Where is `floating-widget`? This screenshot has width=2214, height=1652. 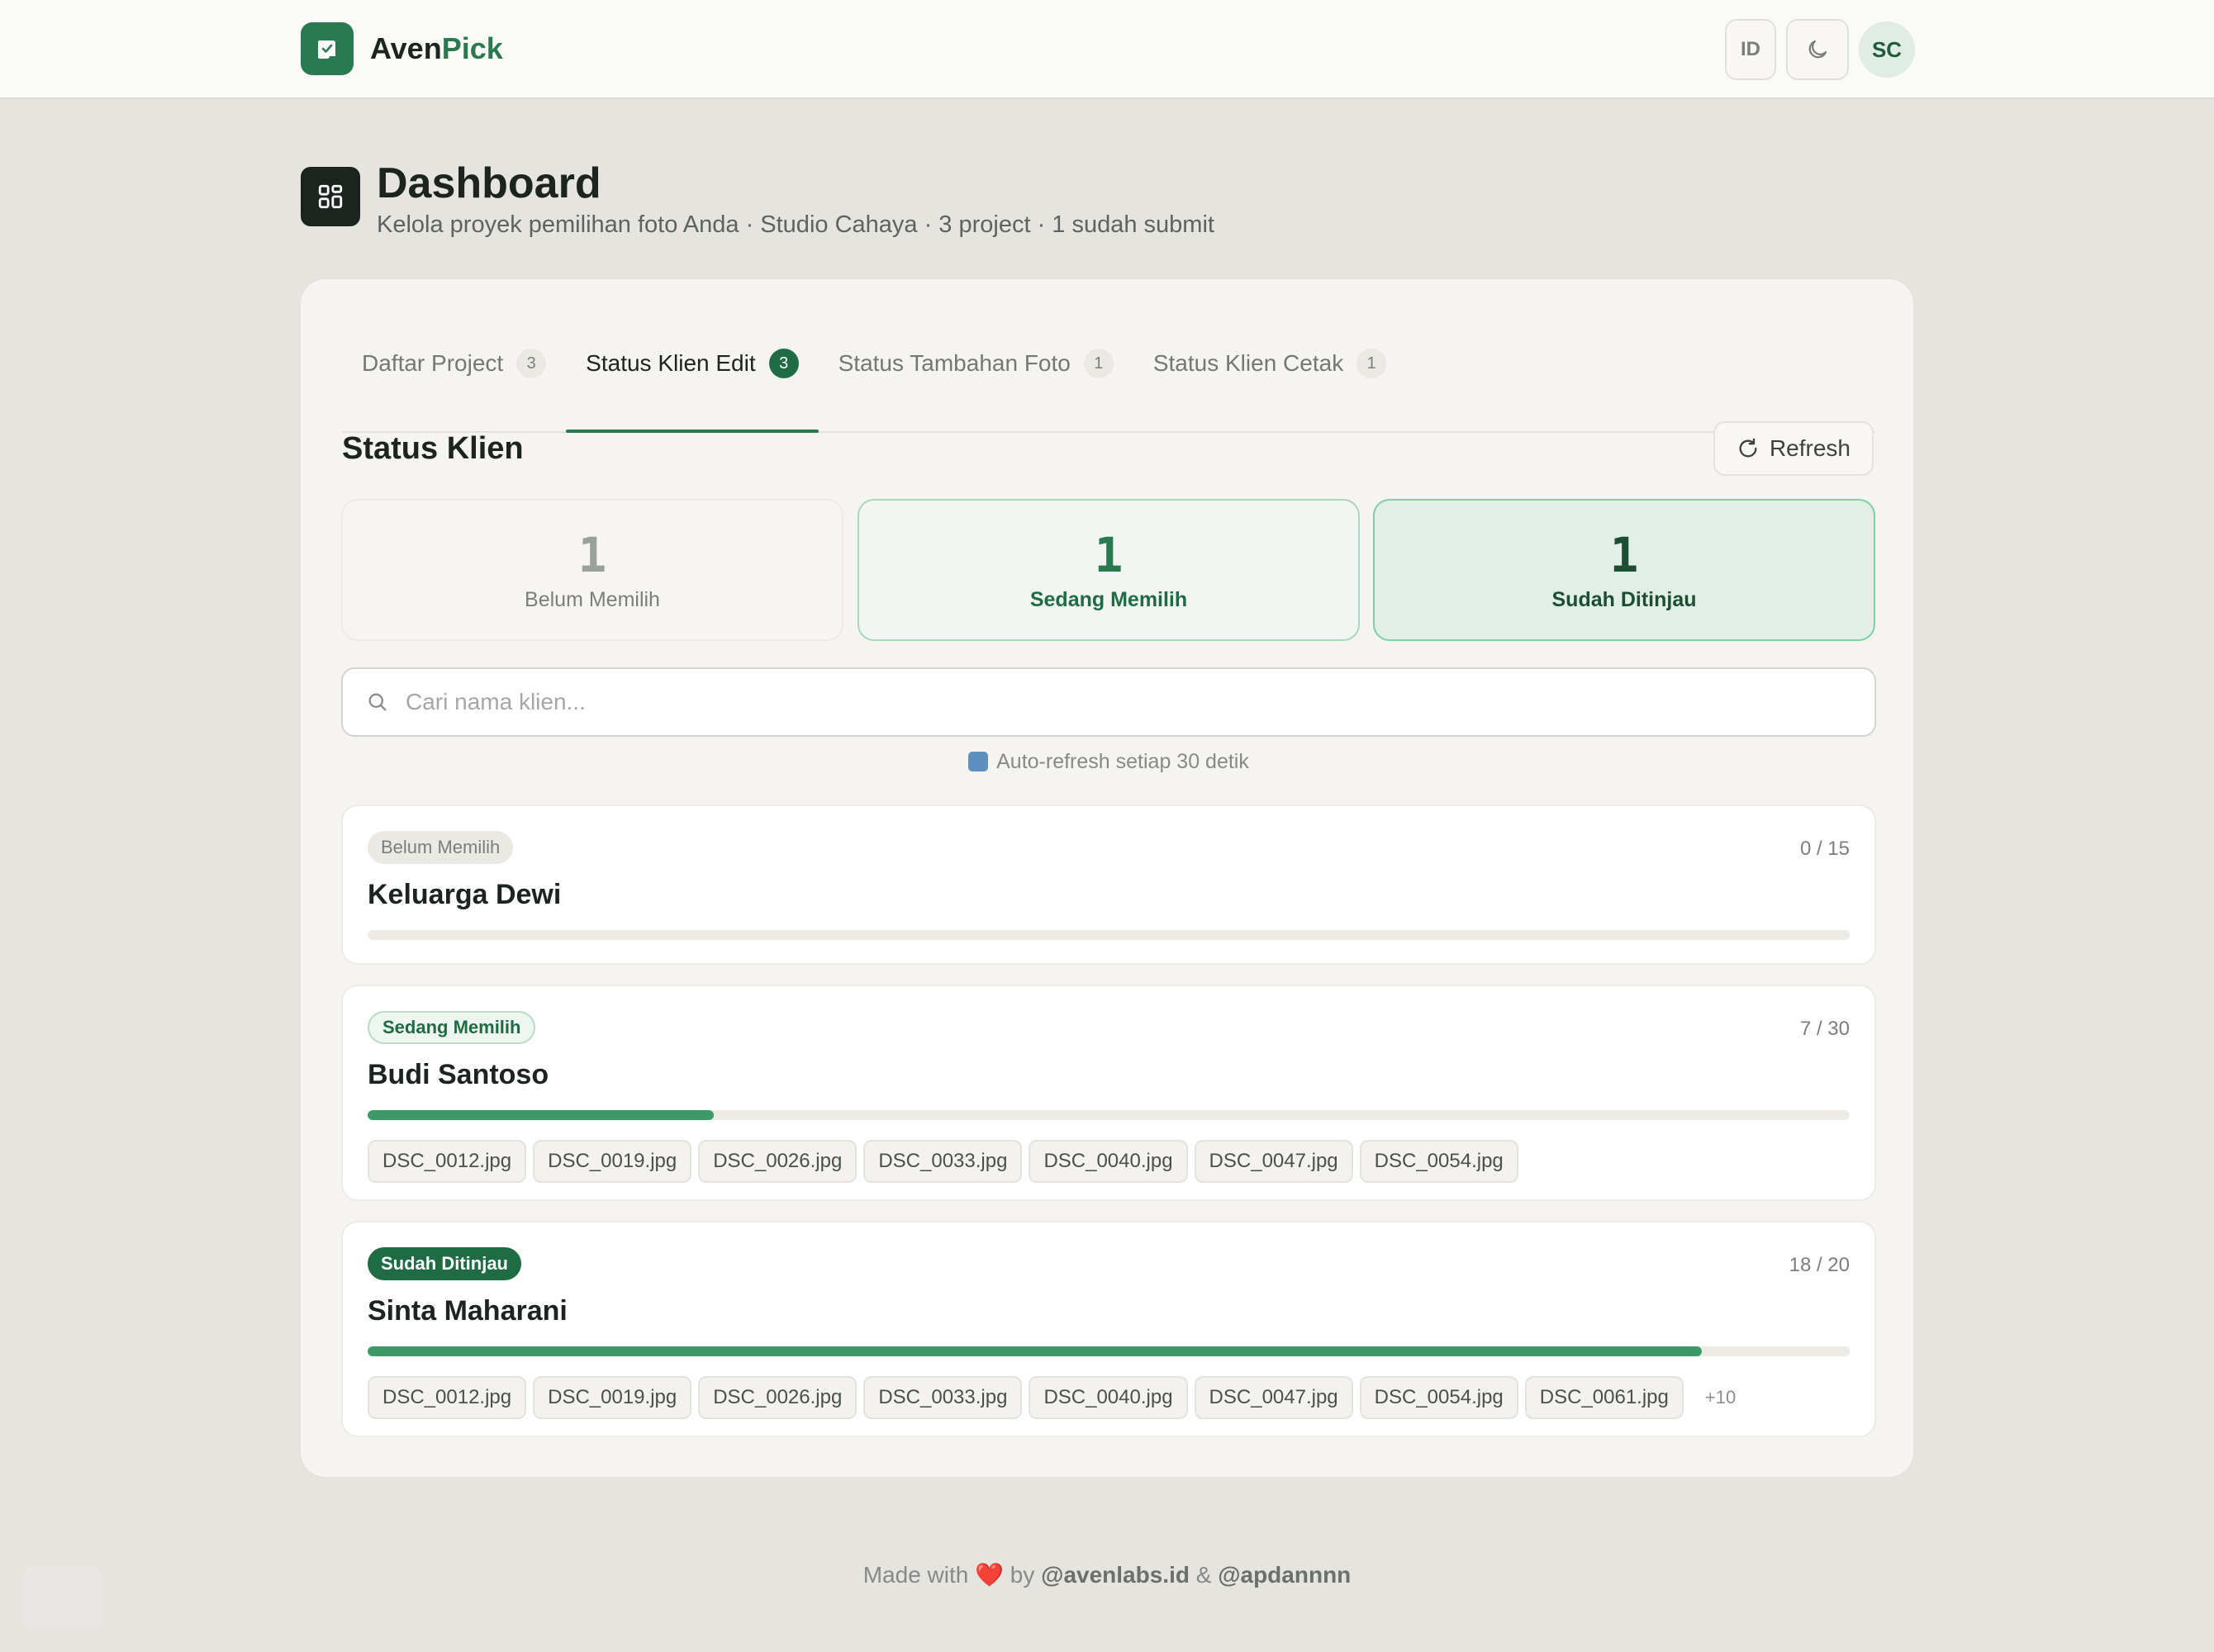 floating-widget is located at coordinates (62, 1597).